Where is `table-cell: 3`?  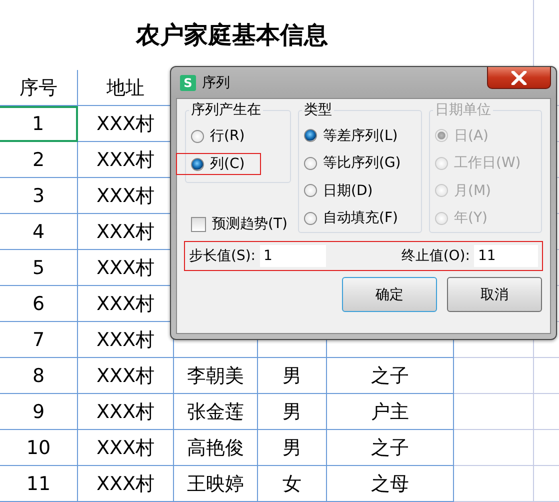
table-cell: 3 is located at coordinates (39, 196).